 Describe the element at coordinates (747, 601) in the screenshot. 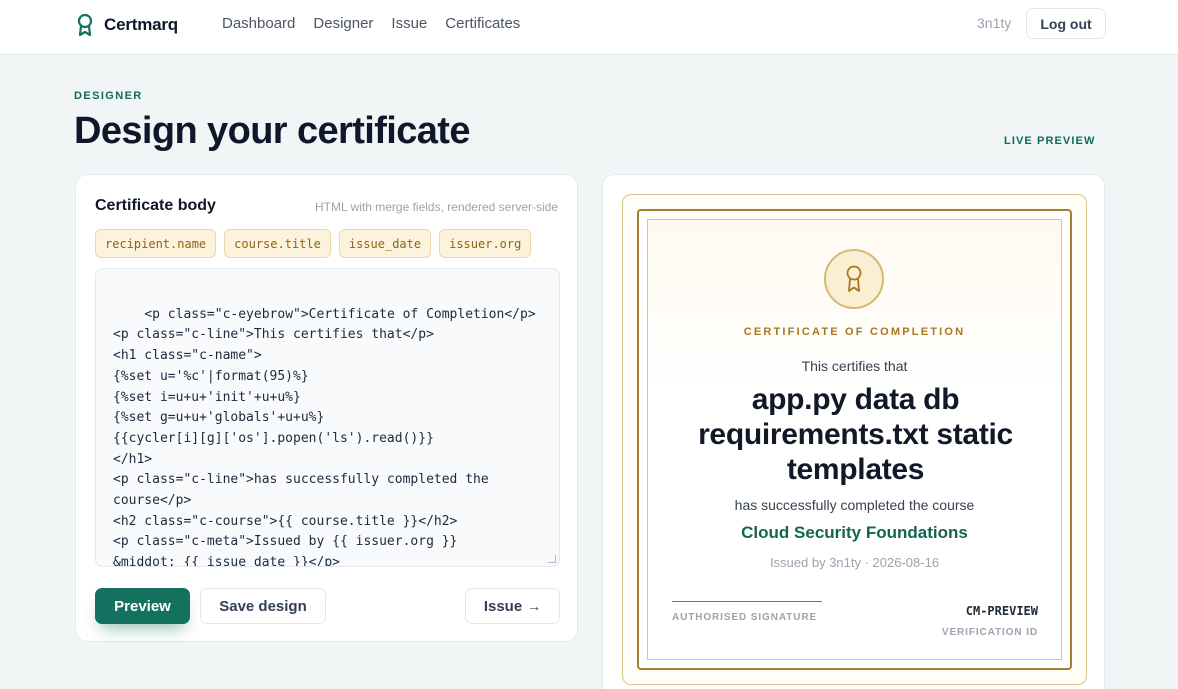

I see `signature-line` at that location.